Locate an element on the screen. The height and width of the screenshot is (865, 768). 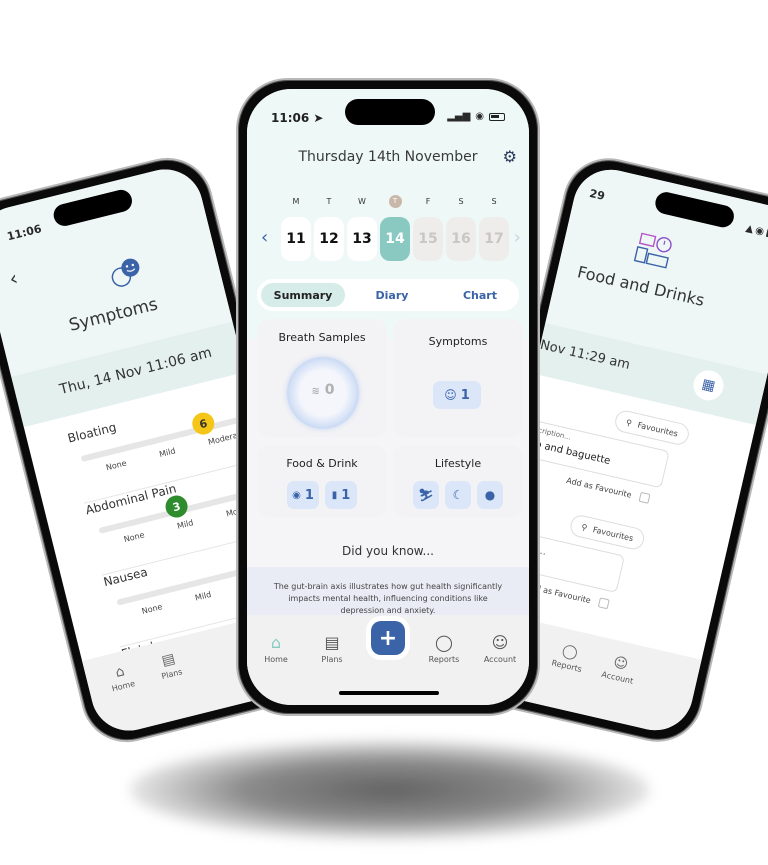
card-breath-samples: Breath Samples ≋ 0 is located at coordinates (322, 378).